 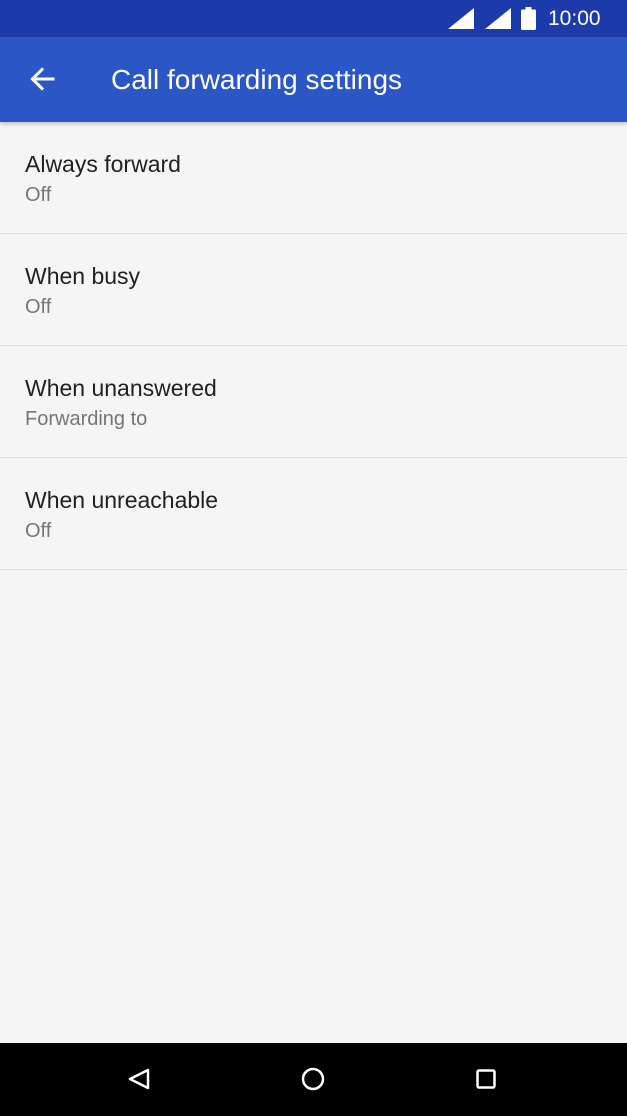 I want to click on nav-home-button, so click(x=313, y=1079).